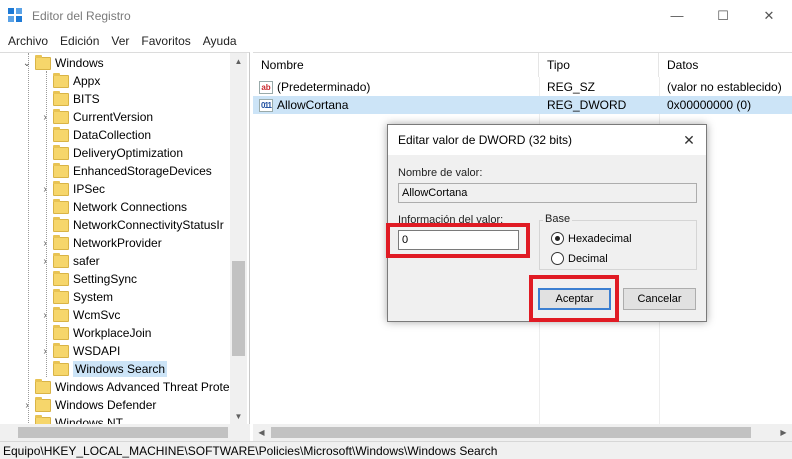 The height and width of the screenshot is (459, 792). What do you see at coordinates (557, 238) in the screenshot?
I see `radio-selected-icon` at bounding box center [557, 238].